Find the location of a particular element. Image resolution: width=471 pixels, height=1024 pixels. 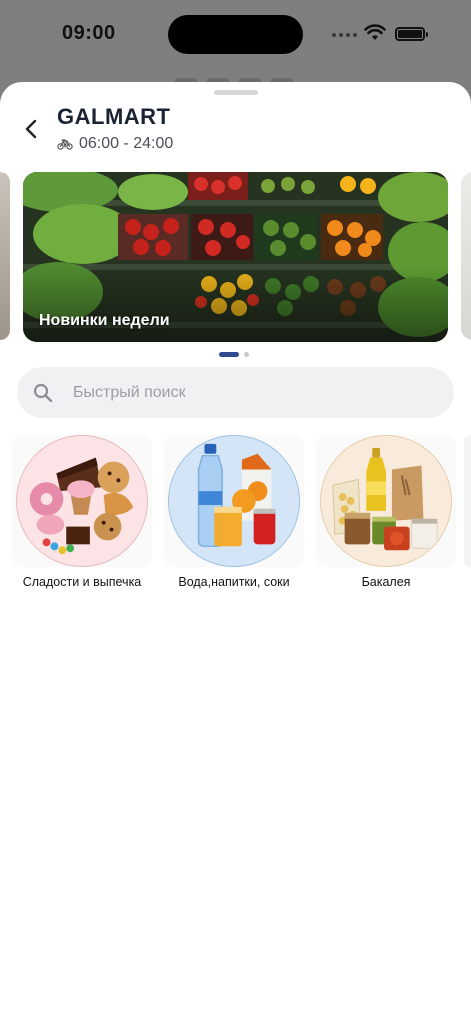

chevron-left-icon is located at coordinates (31, 129).